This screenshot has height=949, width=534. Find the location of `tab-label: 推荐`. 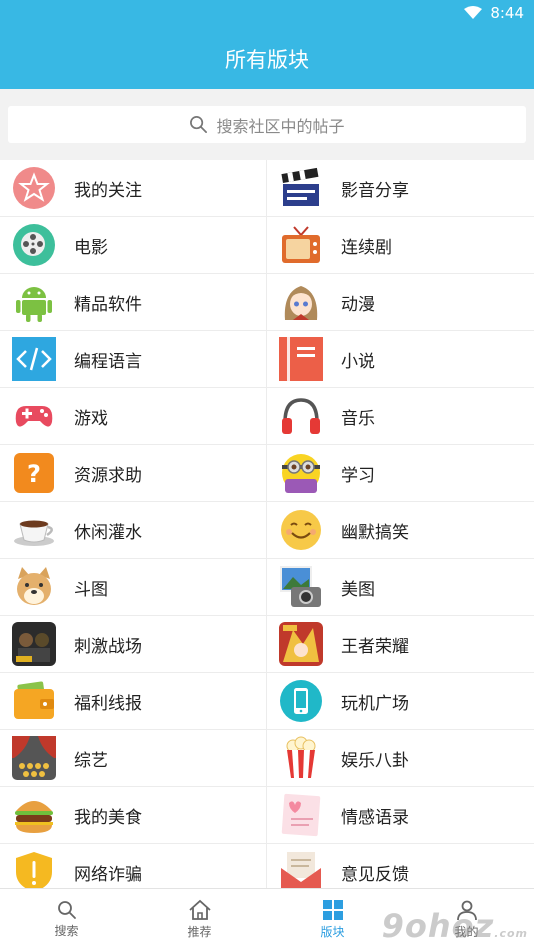

tab-label: 推荐 is located at coordinates (199, 932).